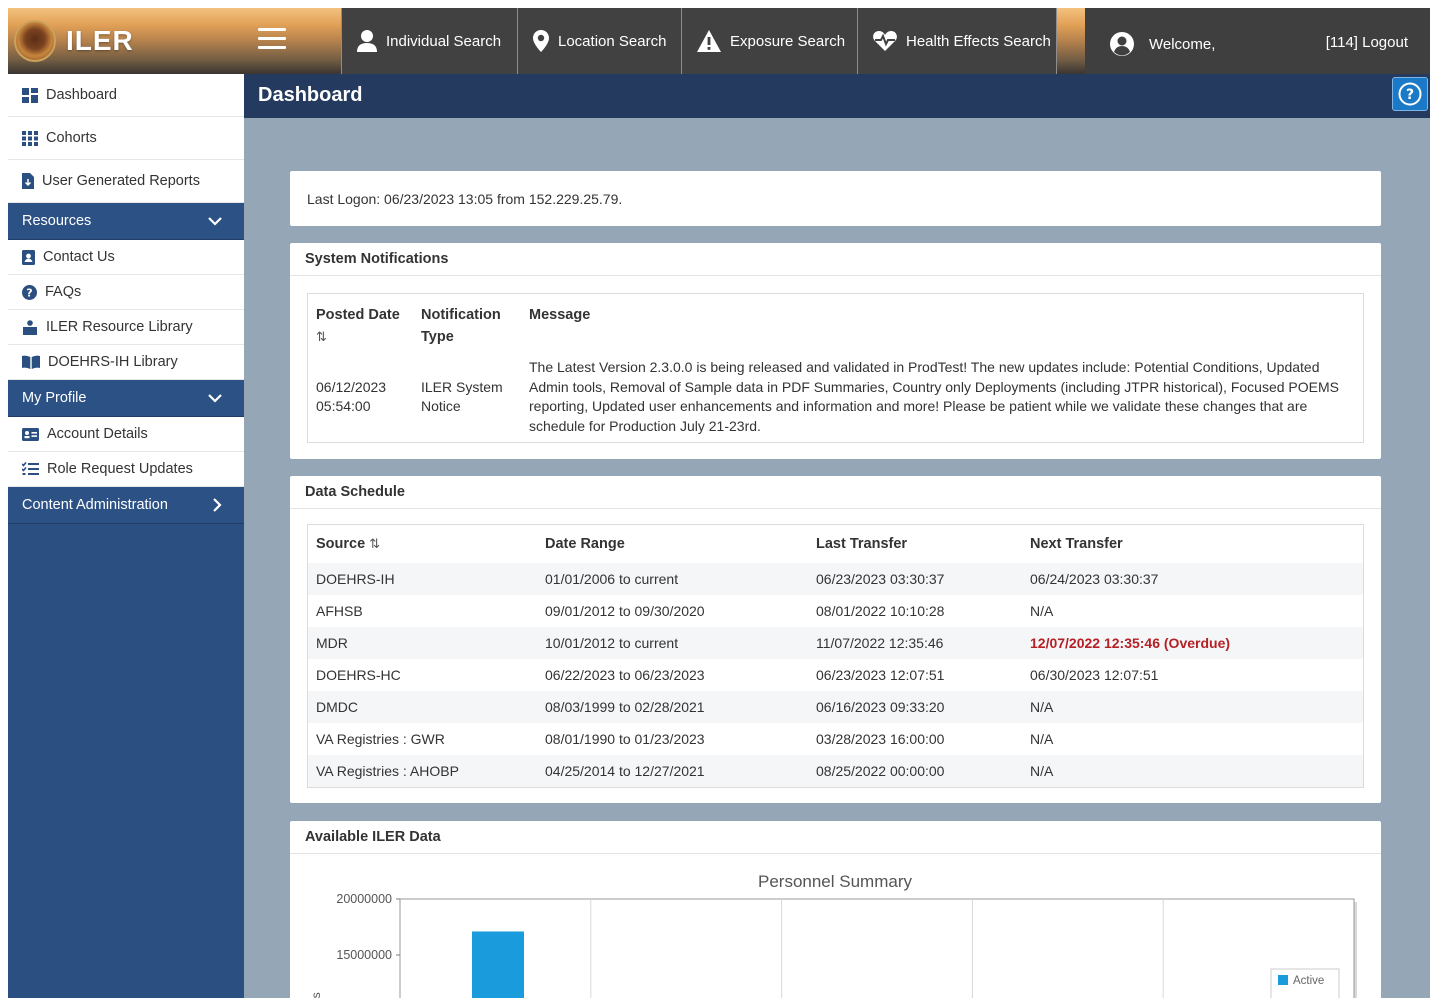 The height and width of the screenshot is (998, 1434). I want to click on user-box: Welcome, [114] Logout, so click(1257, 41).